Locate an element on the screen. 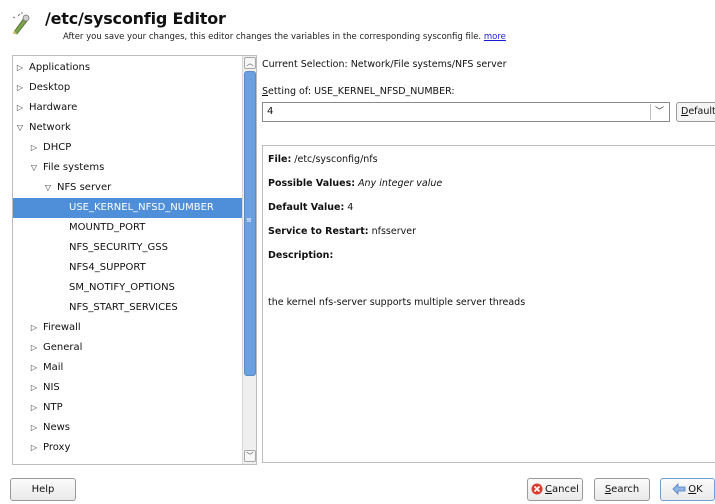 The width and height of the screenshot is (715, 504). info-possible-values: Possible Values: Any integer value is located at coordinates (355, 183).